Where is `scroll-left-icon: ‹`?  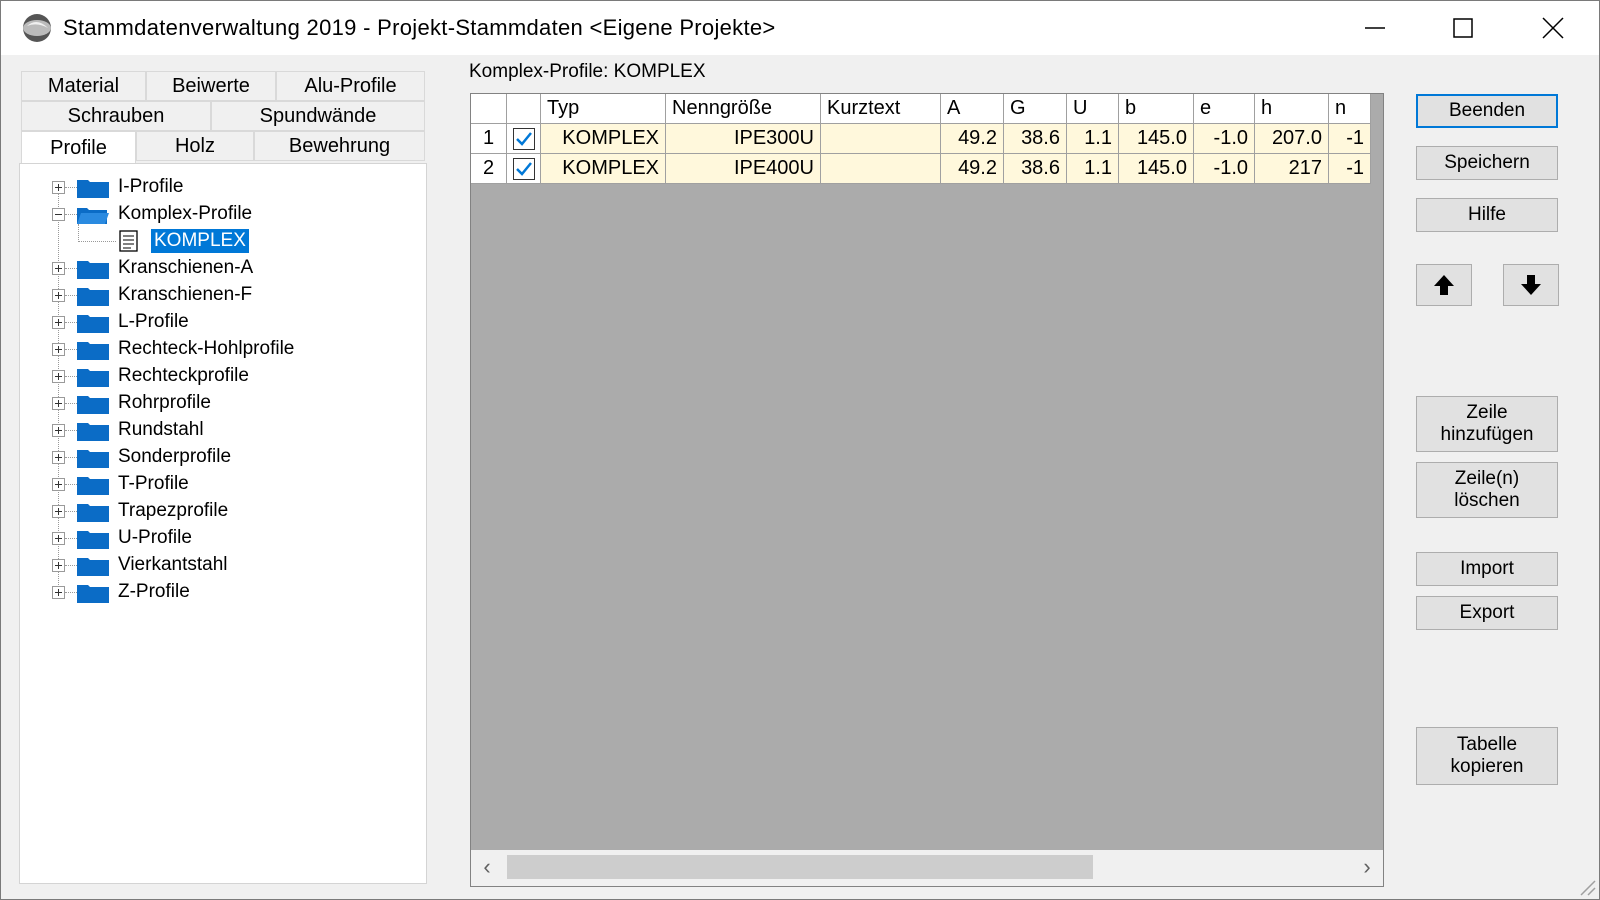
scroll-left-icon: ‹ is located at coordinates (487, 867).